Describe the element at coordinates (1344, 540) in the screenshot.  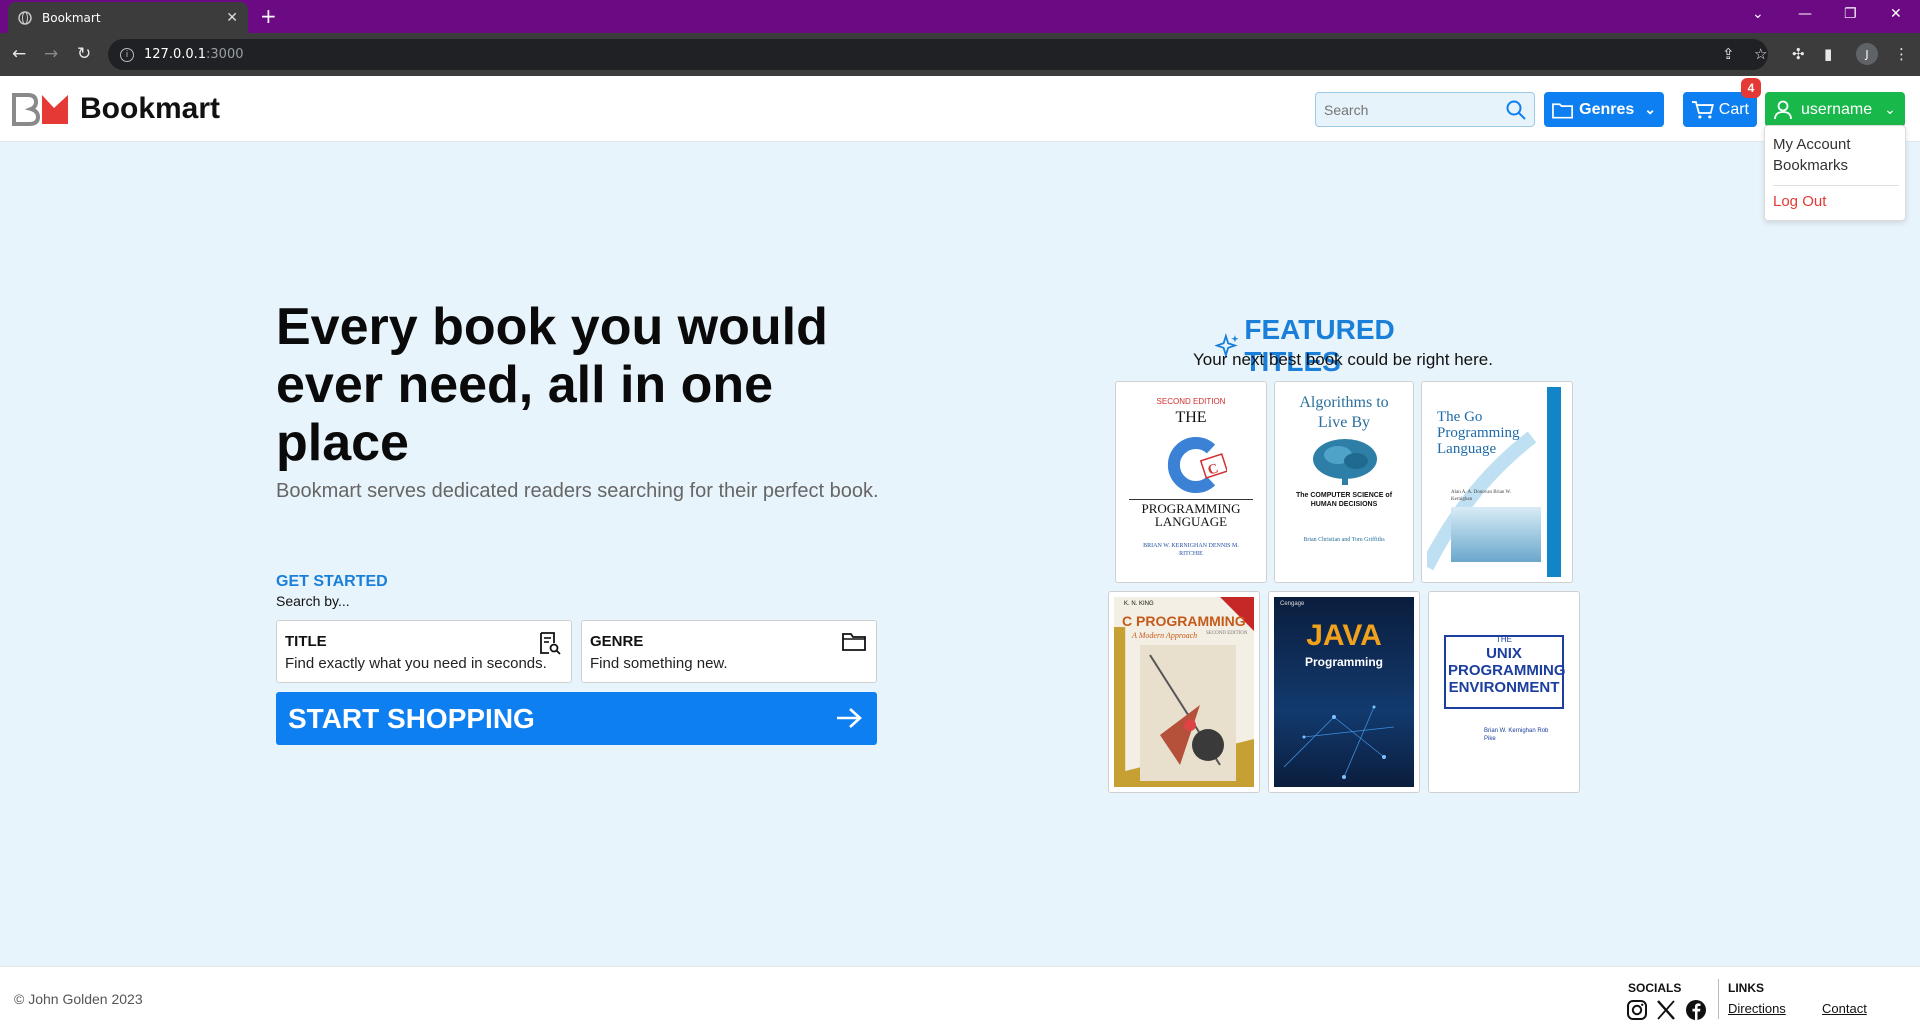
I see `cover-authors: Brian Christian and Tom Griffiths` at that location.